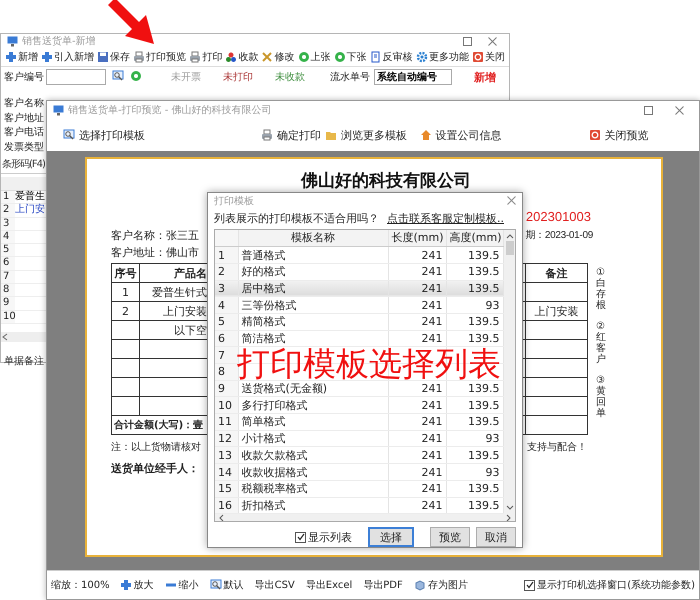 This screenshot has height=600, width=700. I want to click on toolbar-button: 浏览更多模板, so click(366, 135).